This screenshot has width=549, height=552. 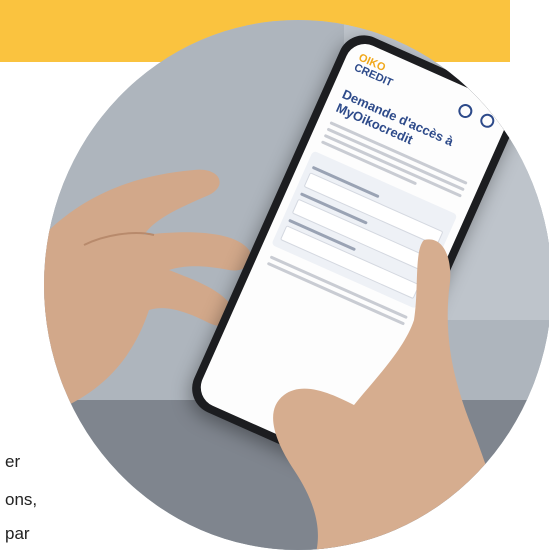 What do you see at coordinates (17, 533) in the screenshot?
I see `text-fragment-3: par` at bounding box center [17, 533].